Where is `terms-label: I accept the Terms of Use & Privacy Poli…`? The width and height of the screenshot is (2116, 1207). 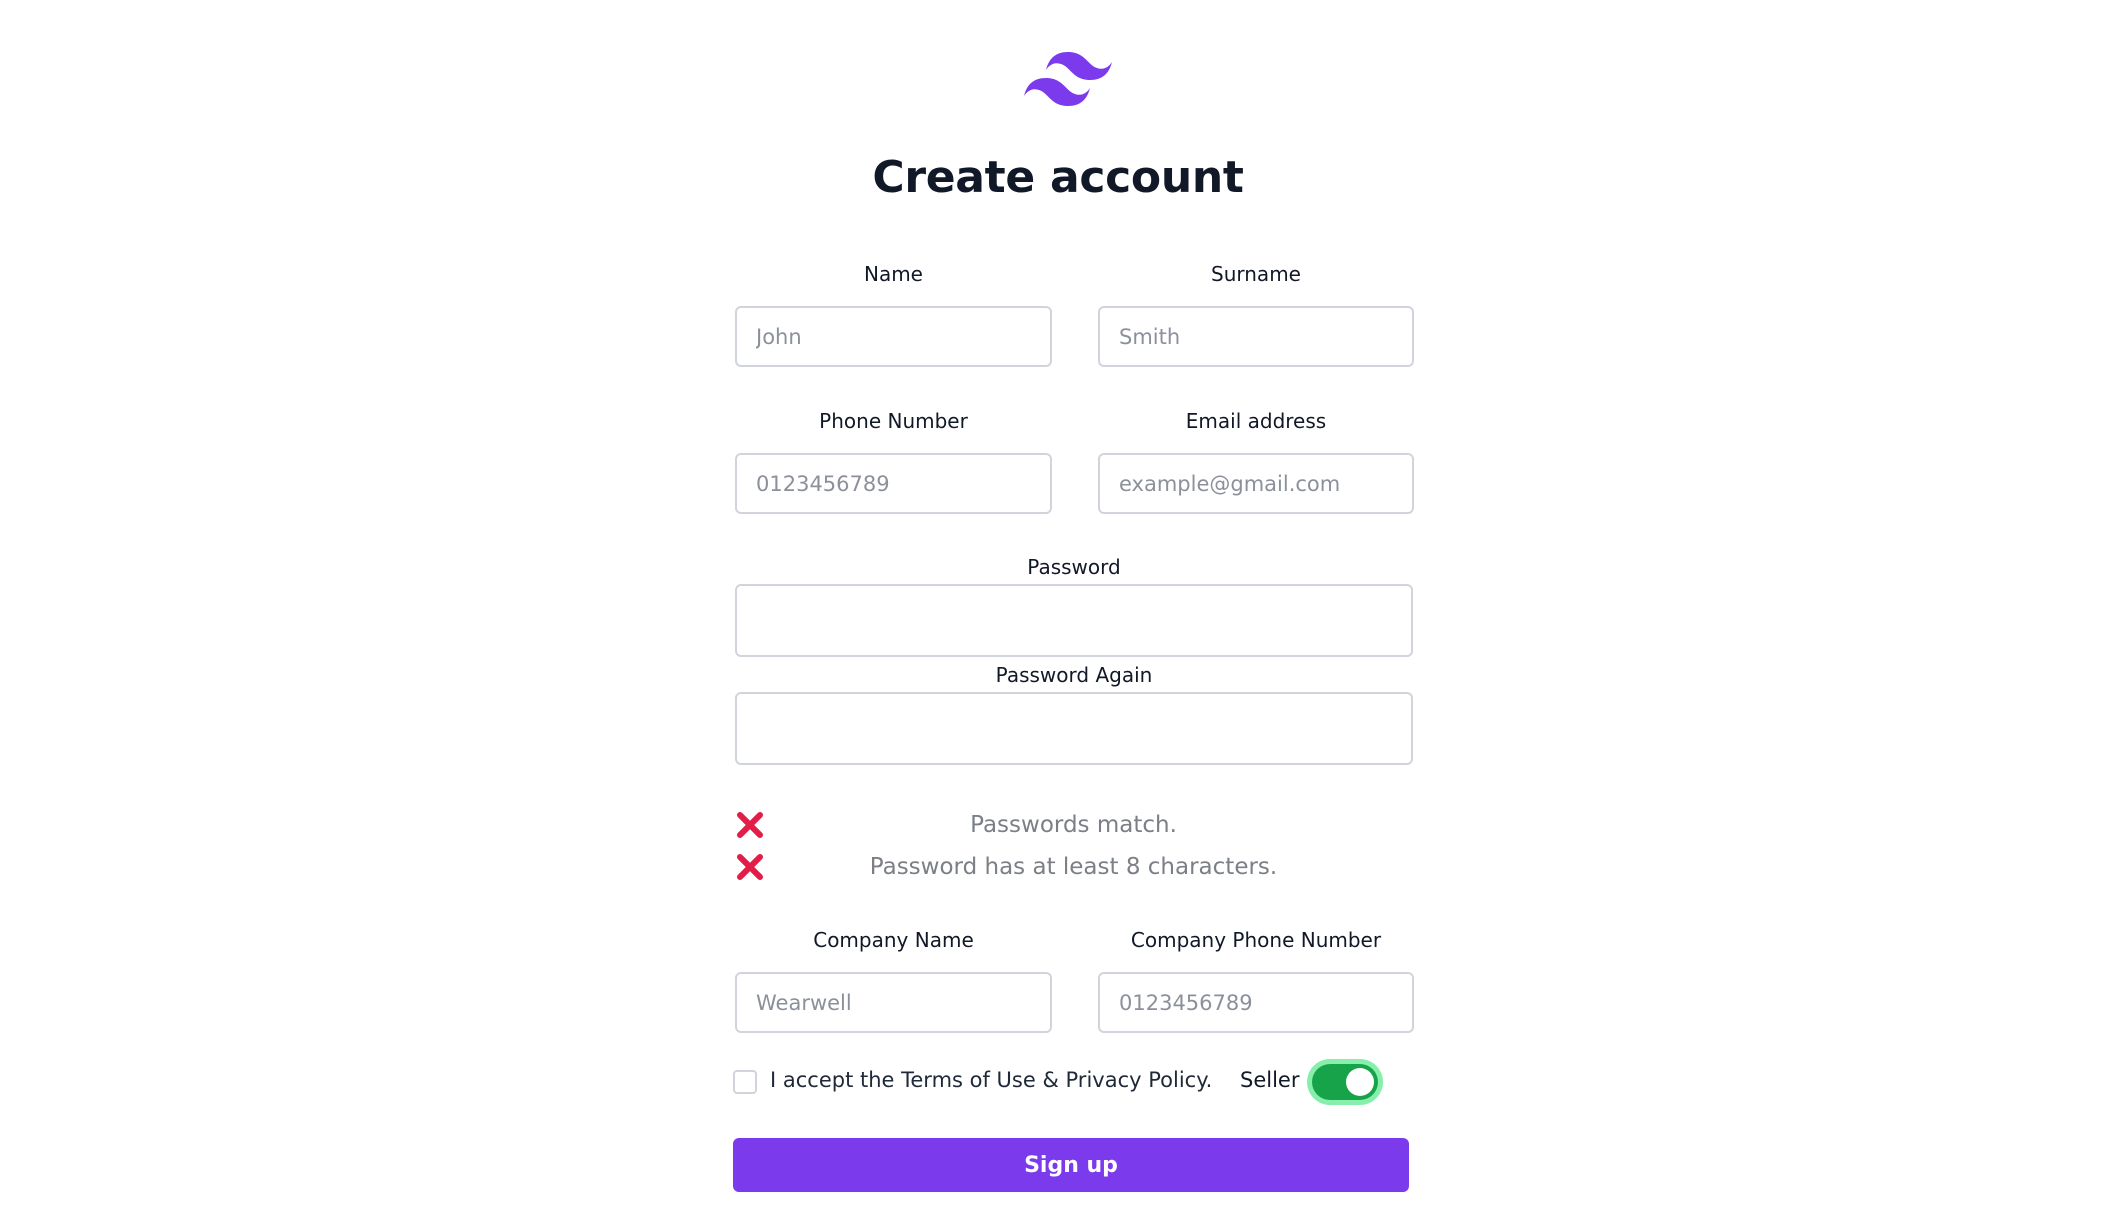
terms-label: I accept the Terms of Use & Privacy Poli… is located at coordinates (991, 1080).